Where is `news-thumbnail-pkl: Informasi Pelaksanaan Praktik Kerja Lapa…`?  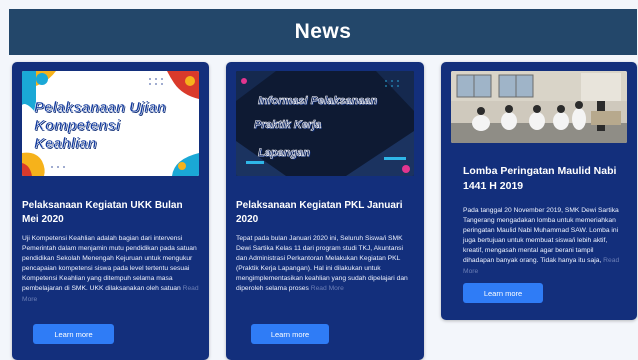 news-thumbnail-pkl: Informasi Pelaksanaan Praktik Kerja Lapa… is located at coordinates (325, 123).